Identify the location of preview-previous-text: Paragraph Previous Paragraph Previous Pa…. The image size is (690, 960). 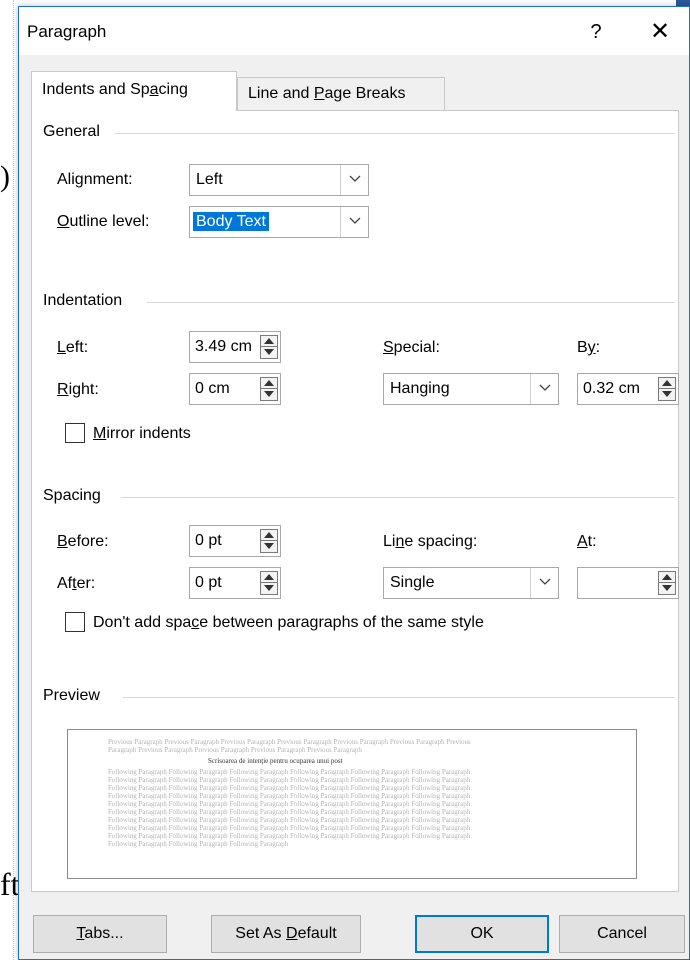
(235, 750).